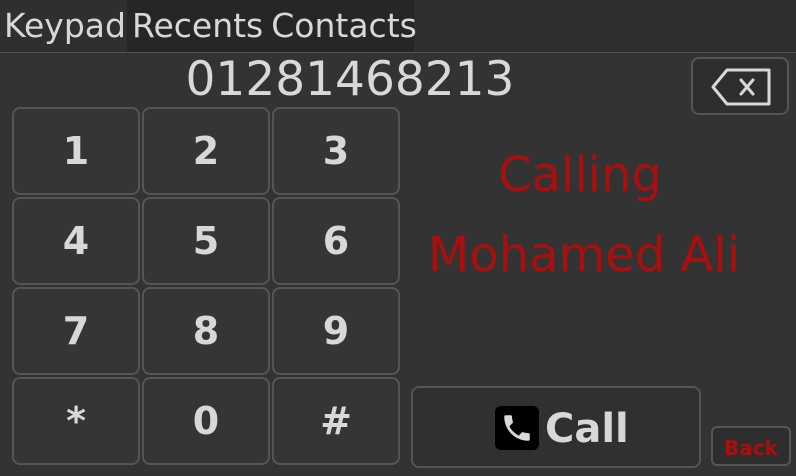 The width and height of the screenshot is (796, 476). I want to click on key-star: *, so click(76, 421).